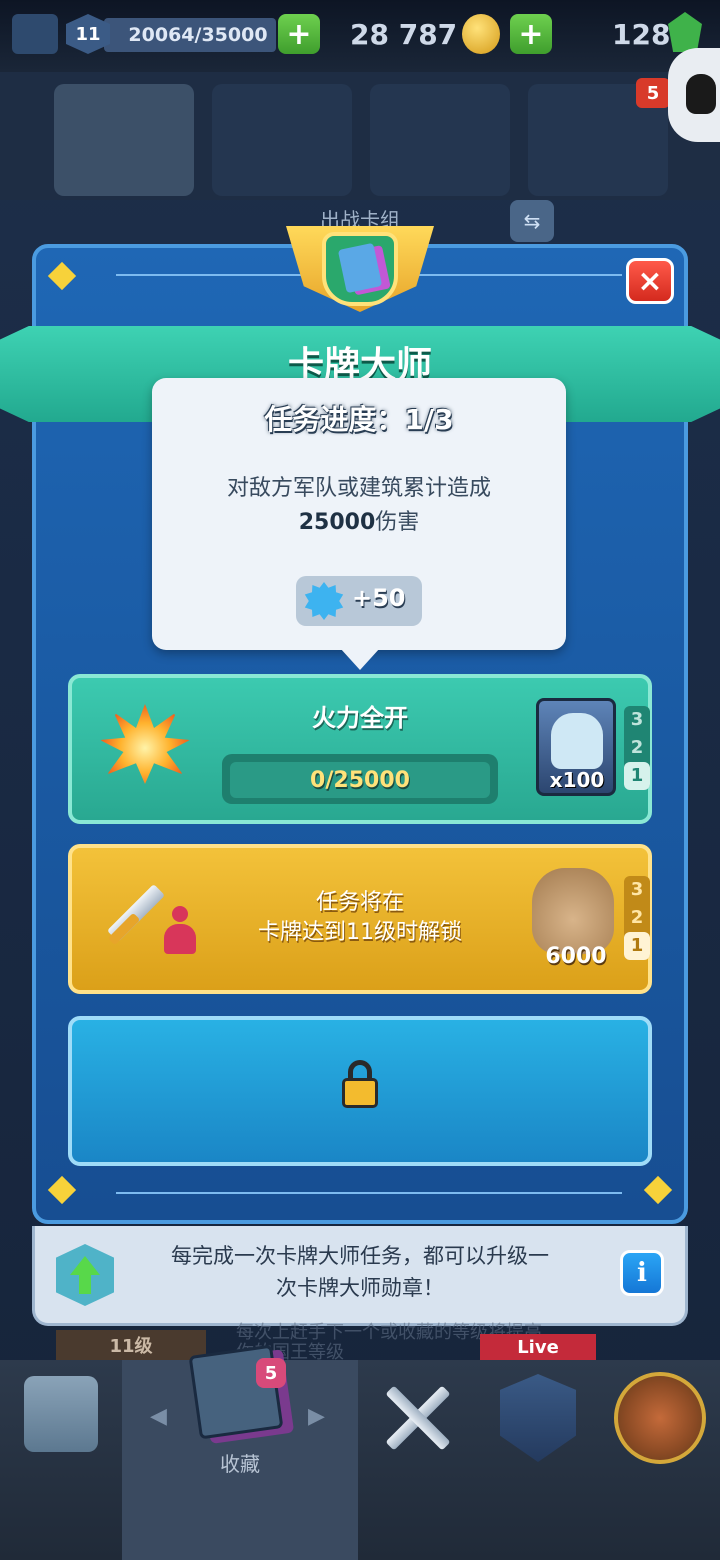 The image size is (720, 1560). I want to click on live-tag: Live, so click(538, 1347).